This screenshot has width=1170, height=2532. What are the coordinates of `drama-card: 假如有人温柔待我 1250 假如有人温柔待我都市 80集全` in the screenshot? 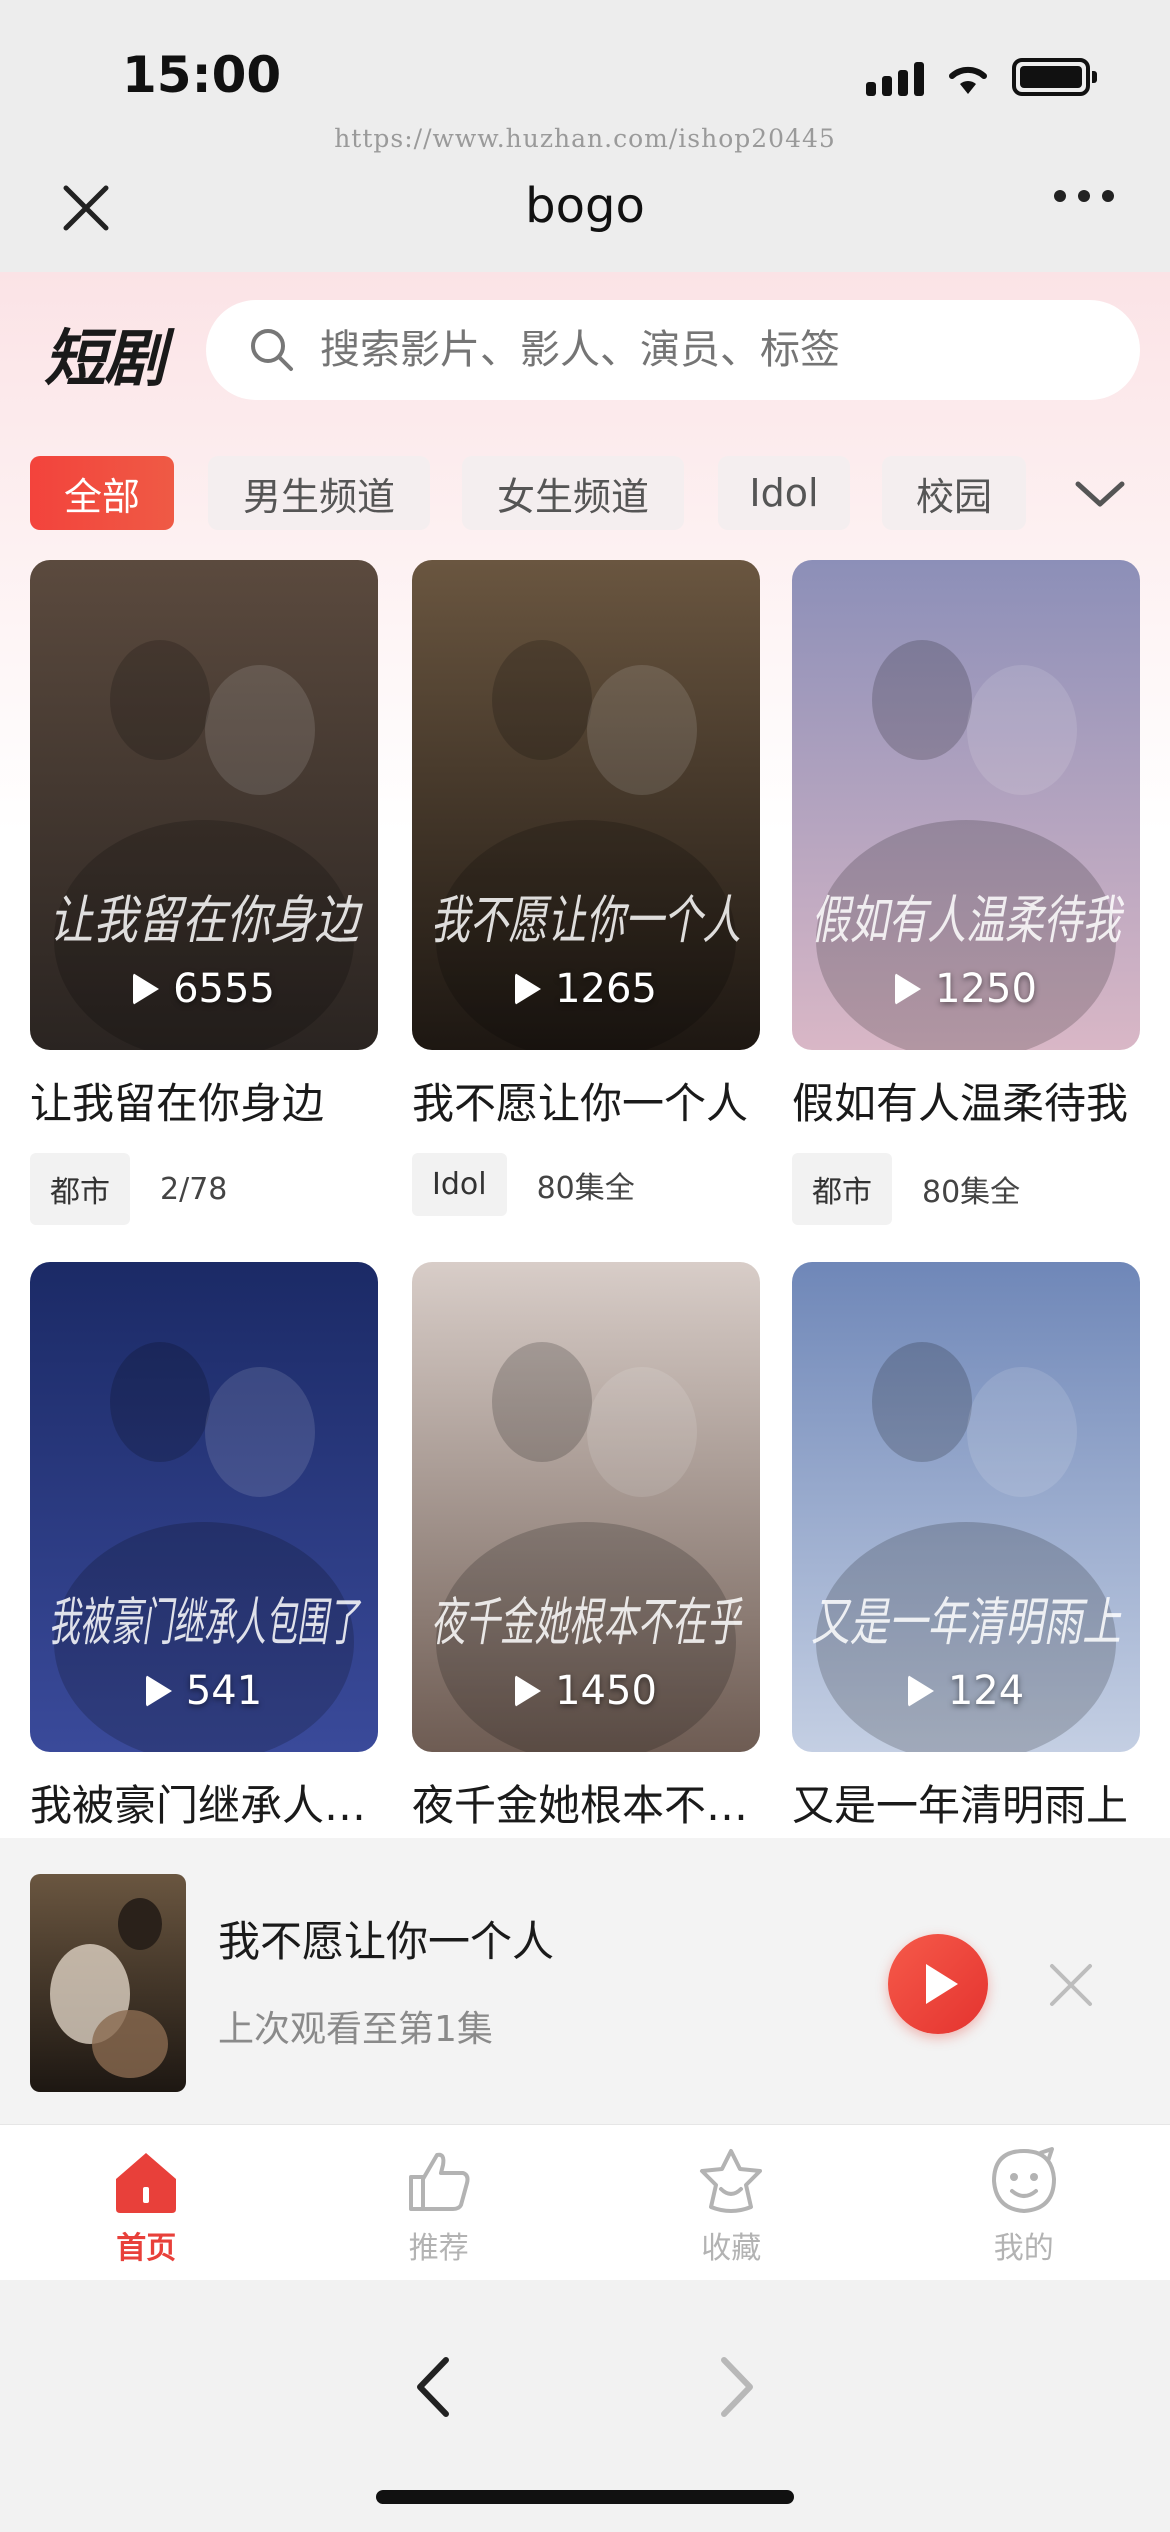 It's located at (966, 892).